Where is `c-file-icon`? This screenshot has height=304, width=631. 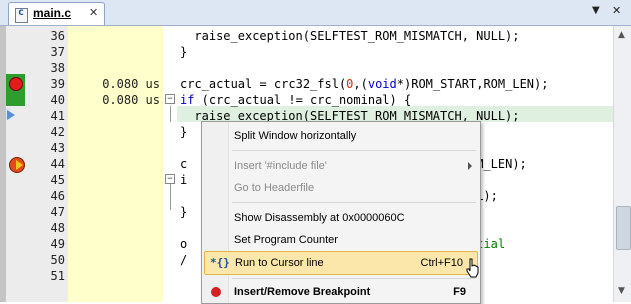
c-file-icon is located at coordinates (21, 15).